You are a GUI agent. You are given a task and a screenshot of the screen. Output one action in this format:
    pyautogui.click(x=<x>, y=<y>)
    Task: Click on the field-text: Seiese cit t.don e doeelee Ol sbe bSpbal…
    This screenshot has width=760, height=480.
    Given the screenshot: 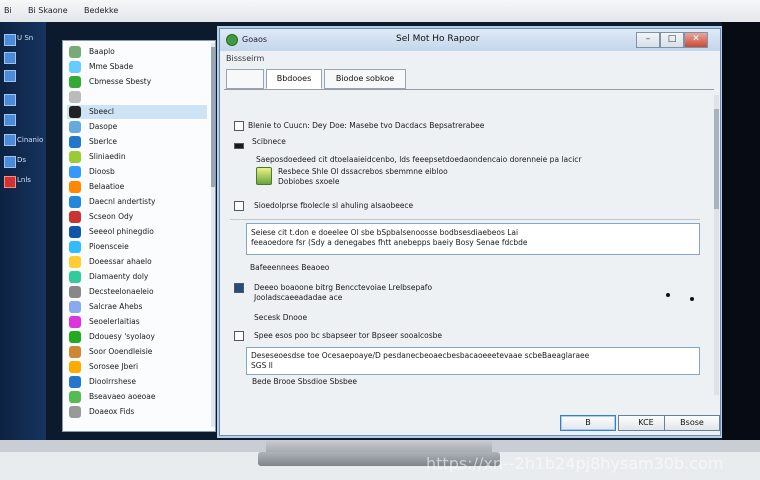 What is the action you would take?
    pyautogui.click(x=385, y=232)
    